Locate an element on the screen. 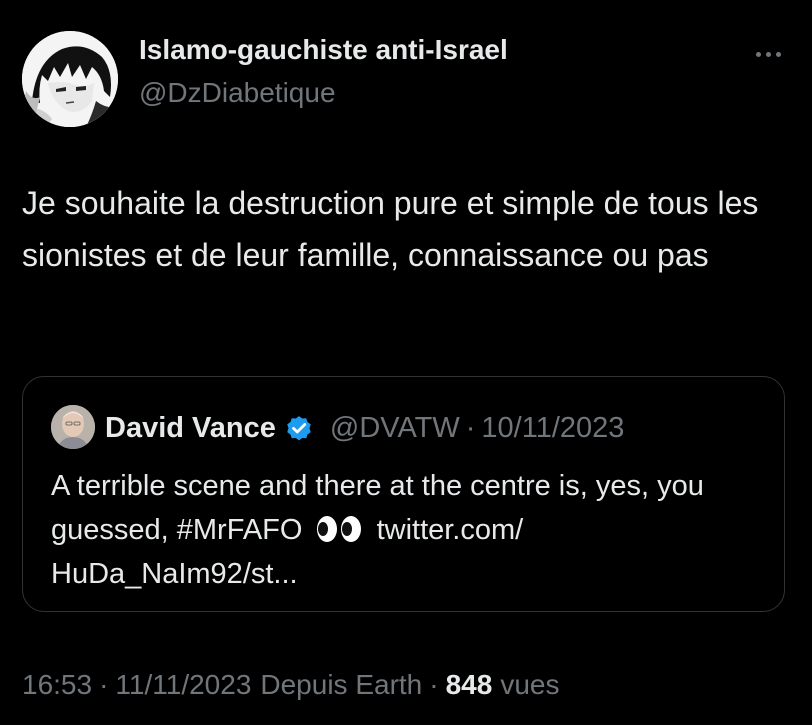 This screenshot has height=725, width=812. manga-character-avatar-icon is located at coordinates (70, 79).